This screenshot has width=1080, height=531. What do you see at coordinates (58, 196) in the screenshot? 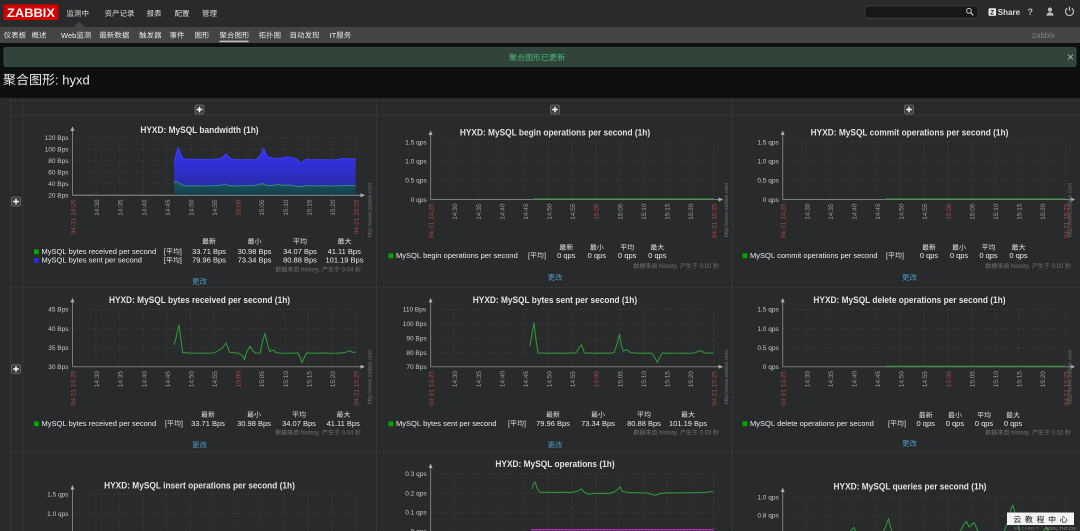
I see `svg-text: 20 Bps` at bounding box center [58, 196].